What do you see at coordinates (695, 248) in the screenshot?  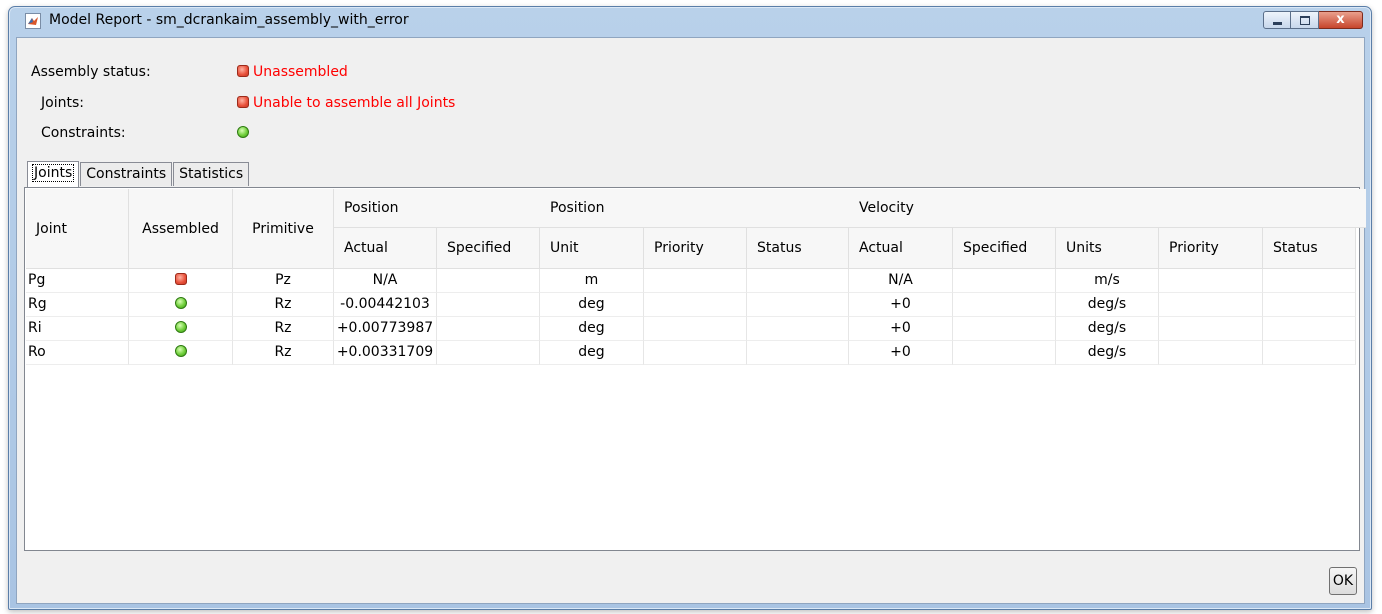 I see `column-header-position-priority: Priority` at bounding box center [695, 248].